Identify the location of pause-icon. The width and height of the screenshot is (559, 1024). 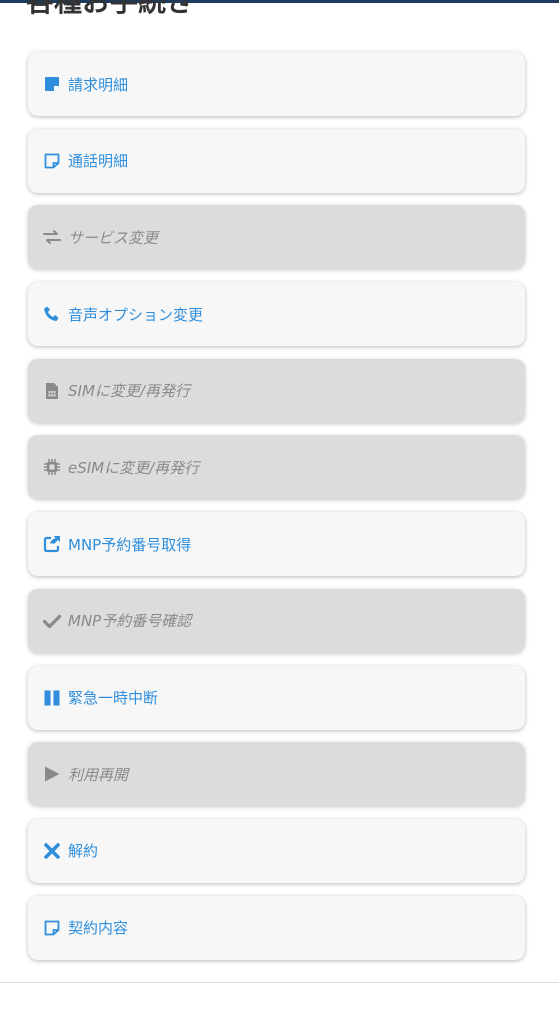
(52, 698).